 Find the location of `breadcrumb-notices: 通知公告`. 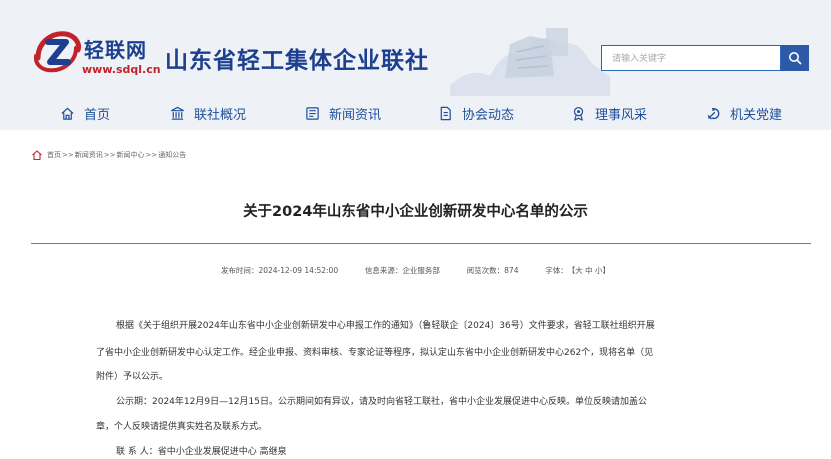

breadcrumb-notices: 通知公告 is located at coordinates (172, 155).